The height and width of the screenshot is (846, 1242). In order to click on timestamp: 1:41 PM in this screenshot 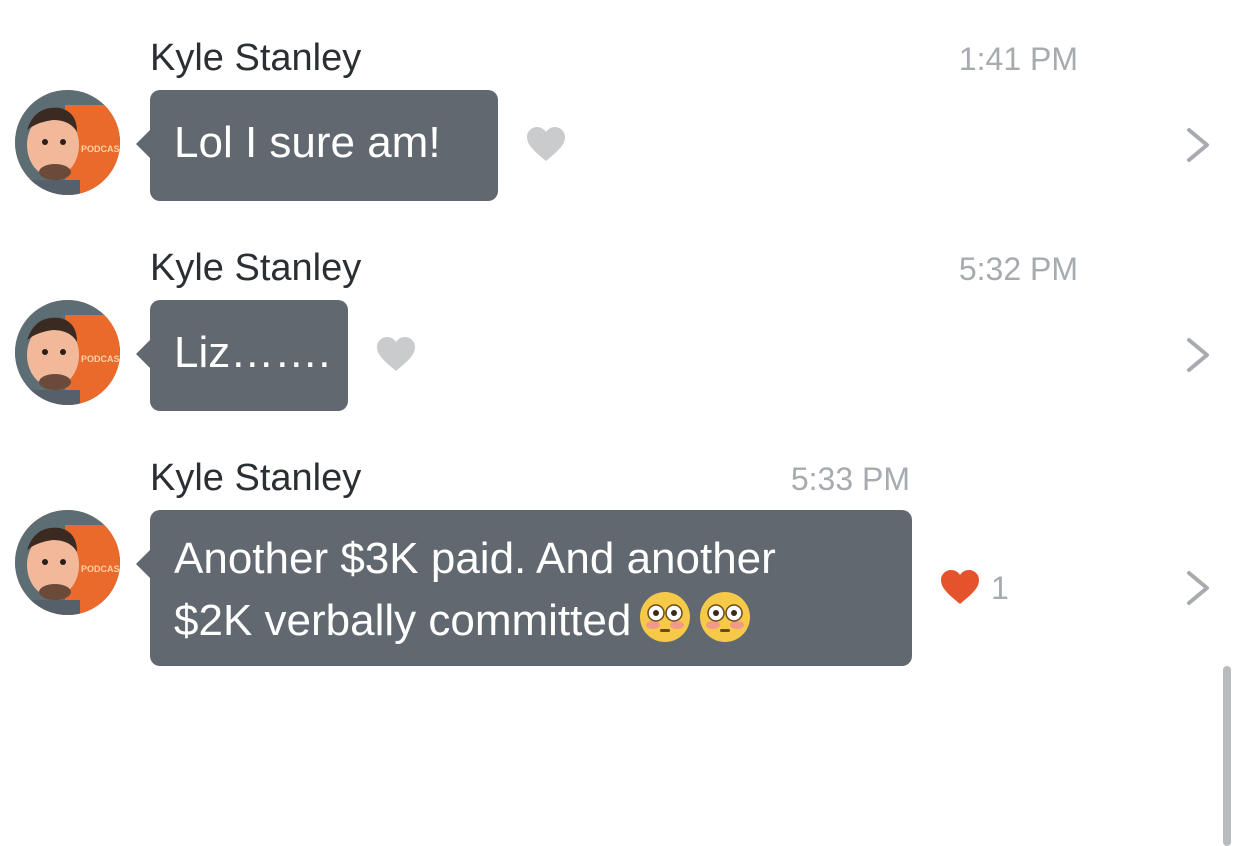, I will do `click(1018, 59)`.